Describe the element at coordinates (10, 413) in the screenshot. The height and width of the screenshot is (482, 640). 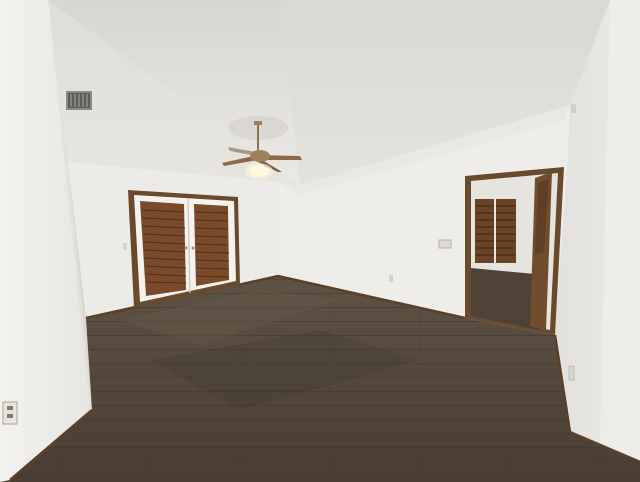
I see `electrical-outlet` at that location.